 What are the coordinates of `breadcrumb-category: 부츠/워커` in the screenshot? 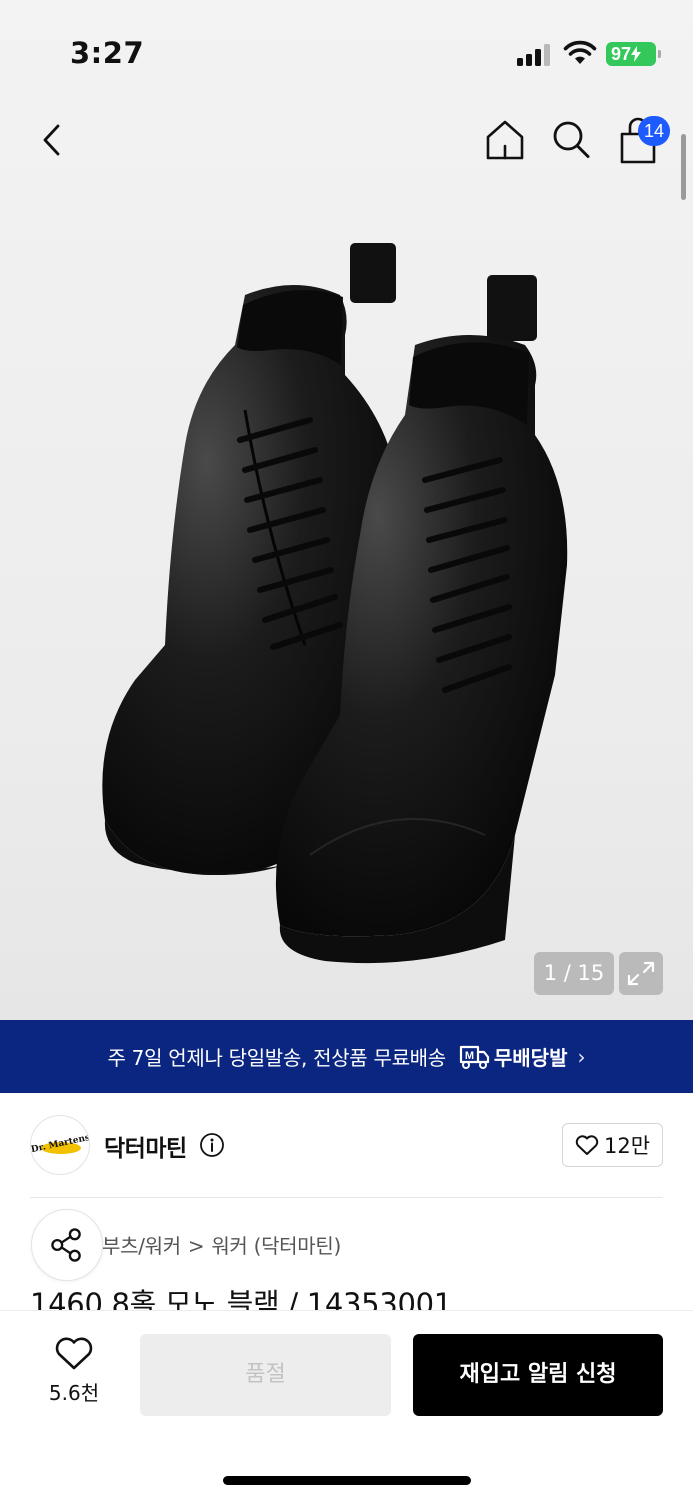 It's located at (141, 1246).